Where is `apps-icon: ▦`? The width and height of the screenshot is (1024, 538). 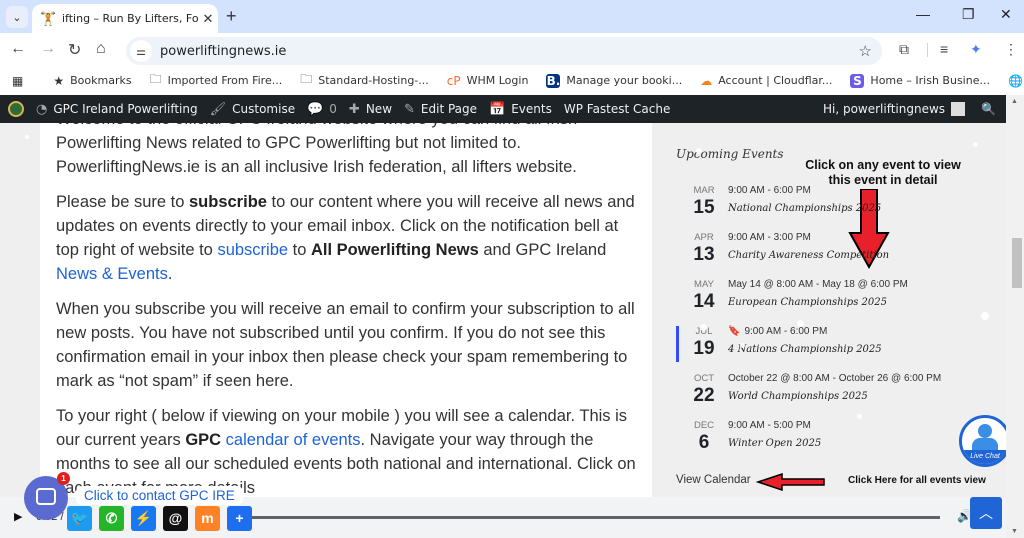 apps-icon: ▦ is located at coordinates (20, 81).